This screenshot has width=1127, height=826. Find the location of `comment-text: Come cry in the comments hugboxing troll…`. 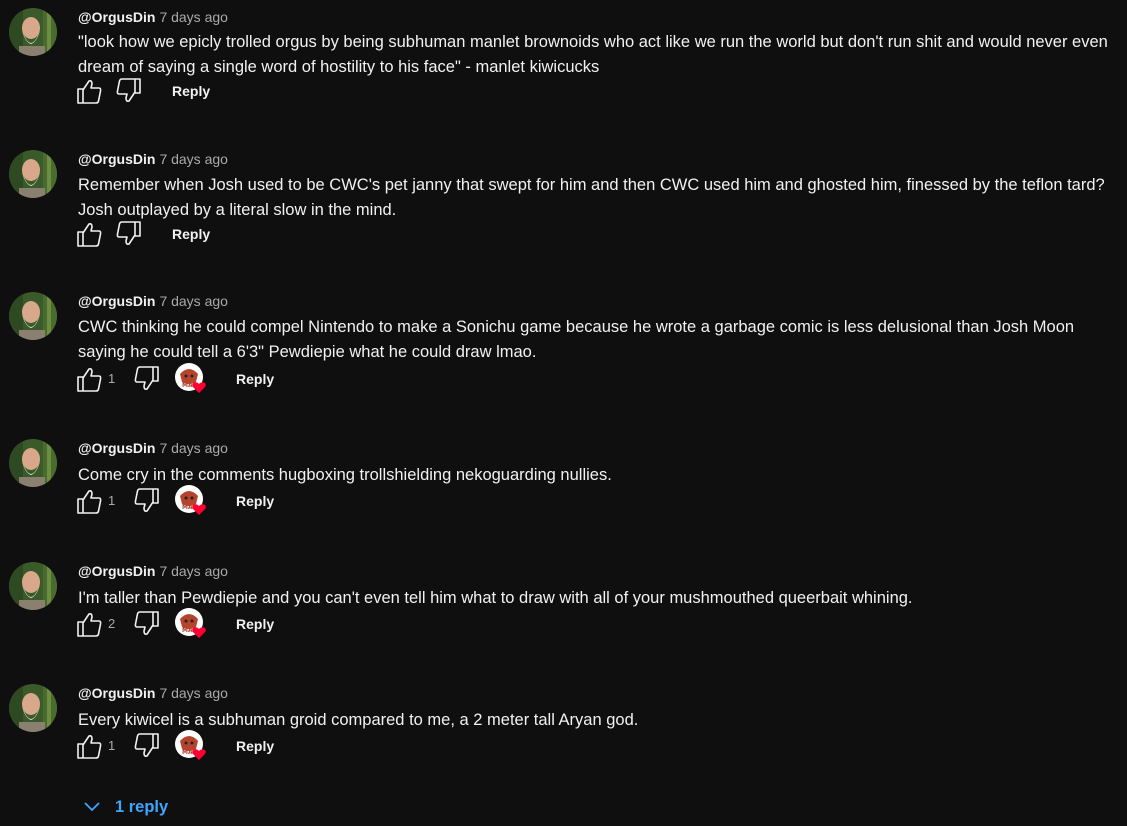

comment-text: Come cry in the comments hugboxing troll… is located at coordinates (345, 475).